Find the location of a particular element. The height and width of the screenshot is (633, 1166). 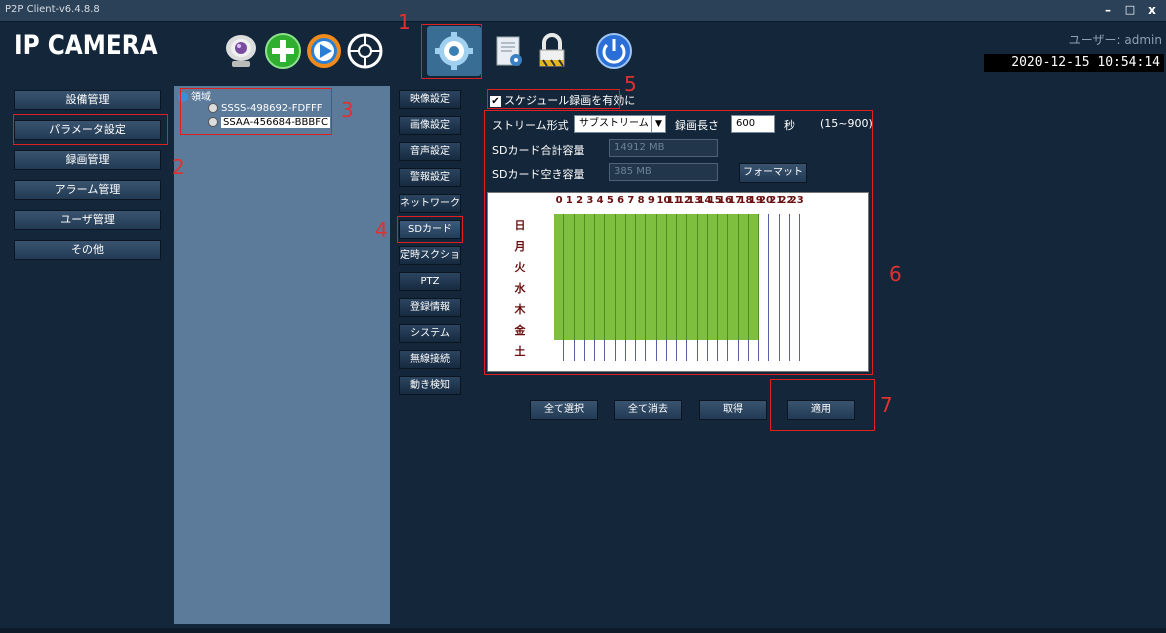

nav-device-management: 設備管理 is located at coordinates (87, 100).